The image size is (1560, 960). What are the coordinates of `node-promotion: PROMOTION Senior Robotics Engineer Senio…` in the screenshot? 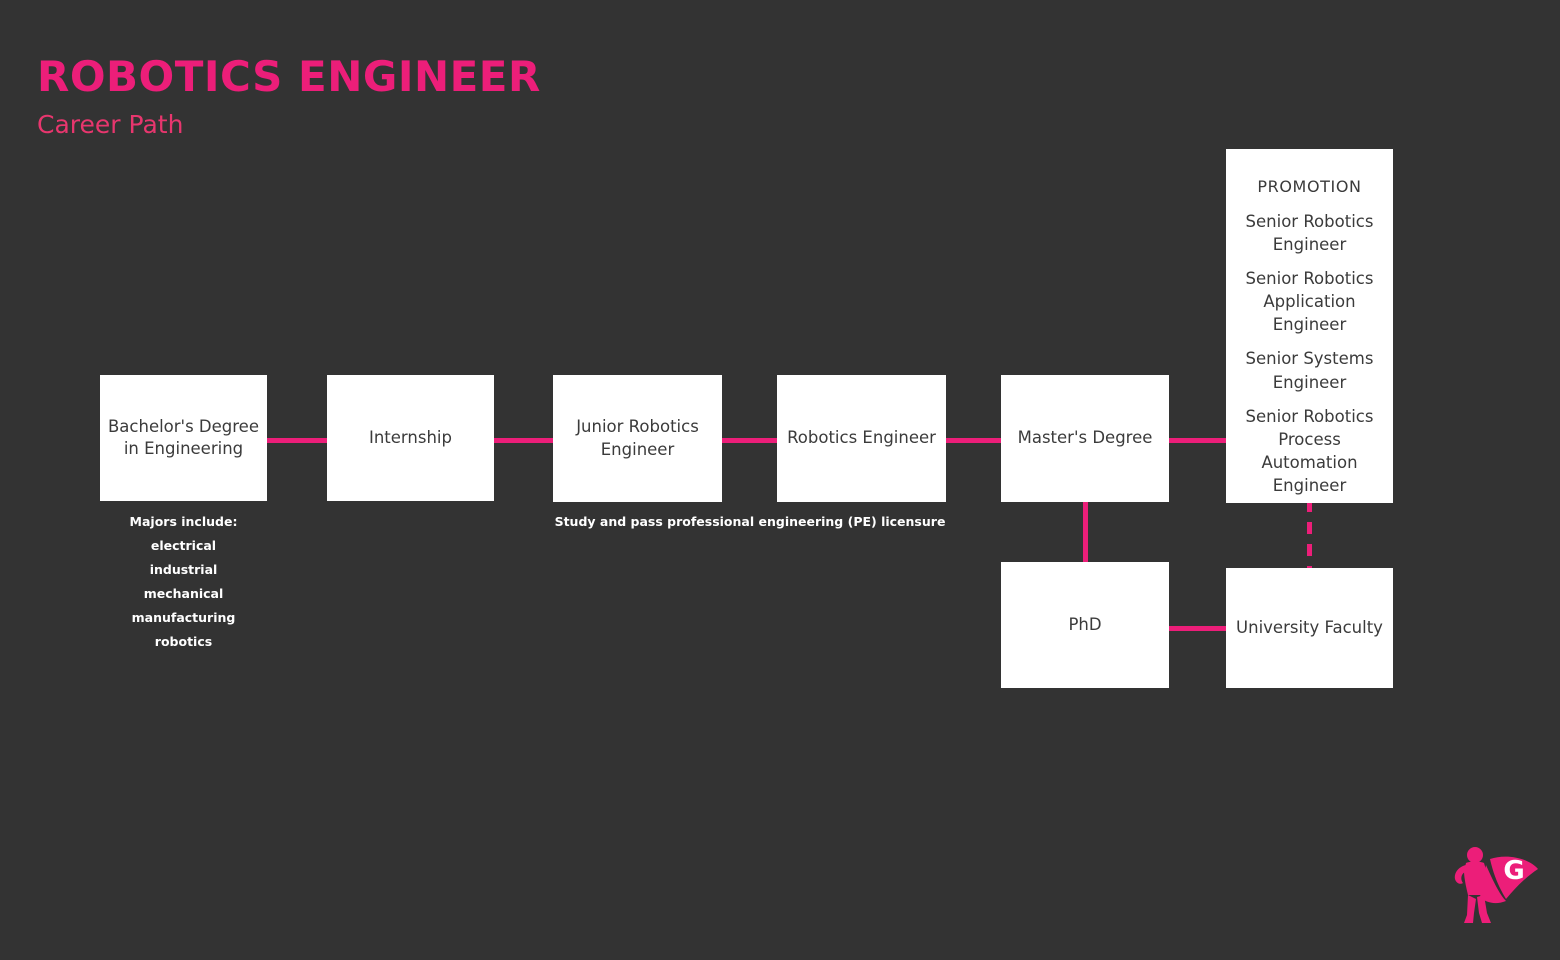 It's located at (1309, 326).